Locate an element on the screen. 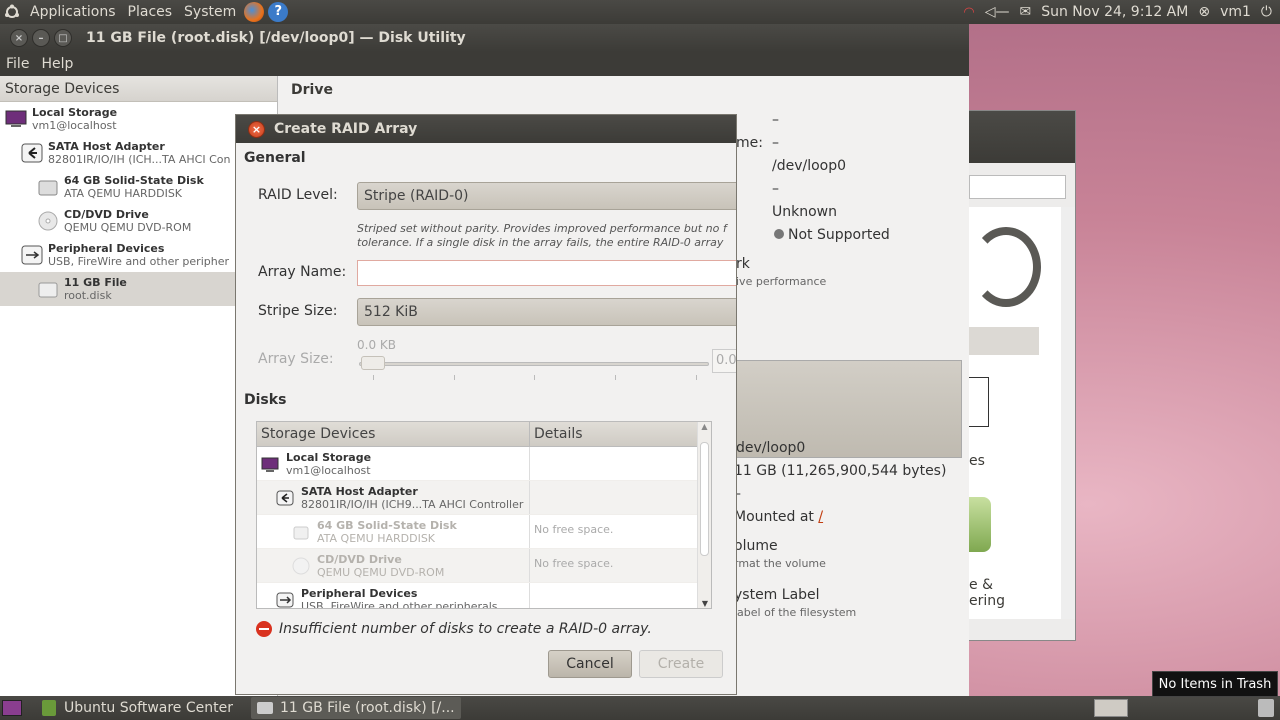  array-size-label: Array Size: is located at coordinates (296, 359).